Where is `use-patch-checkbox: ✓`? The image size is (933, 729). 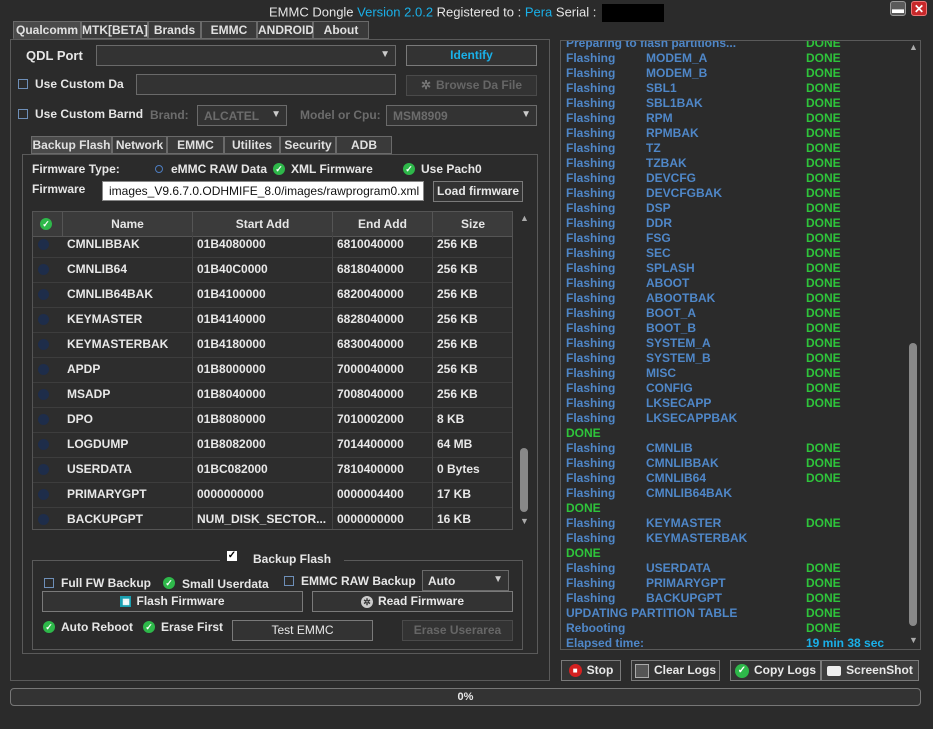
use-patch-checkbox: ✓ is located at coordinates (409, 169).